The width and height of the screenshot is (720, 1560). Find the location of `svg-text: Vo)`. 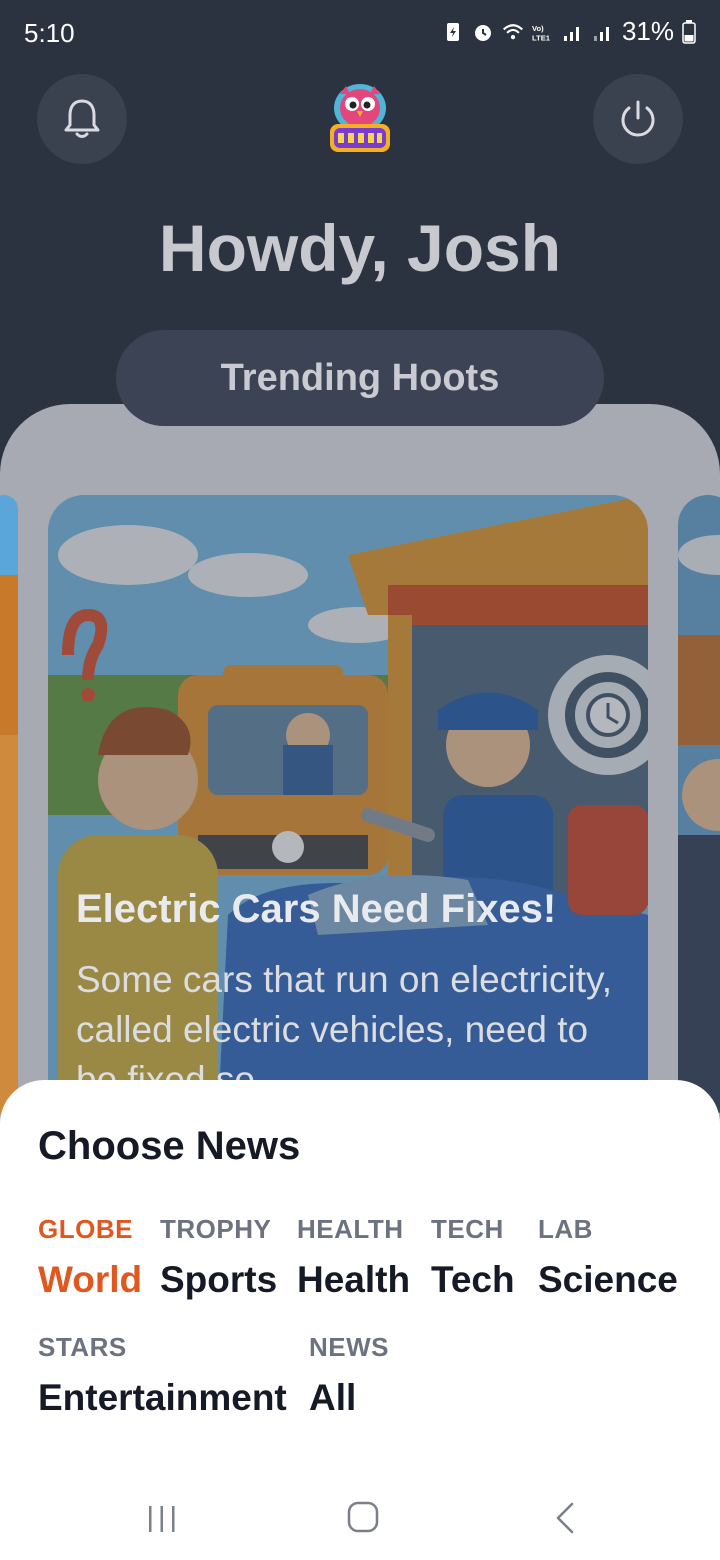

svg-text: Vo) is located at coordinates (538, 28).